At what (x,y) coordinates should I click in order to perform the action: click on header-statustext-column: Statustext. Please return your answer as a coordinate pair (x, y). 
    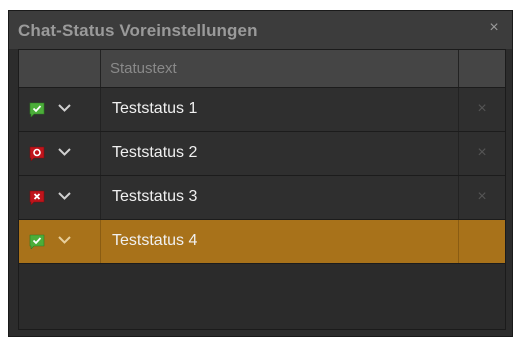
    Looking at the image, I should click on (280, 68).